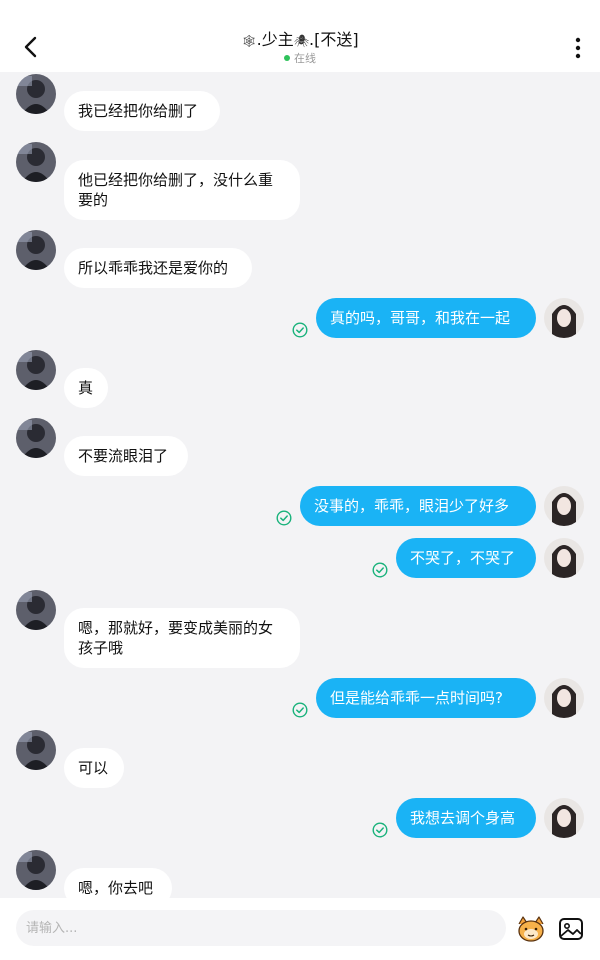  What do you see at coordinates (249, 41) in the screenshot?
I see `spiderweb-icon: 🕸` at bounding box center [249, 41].